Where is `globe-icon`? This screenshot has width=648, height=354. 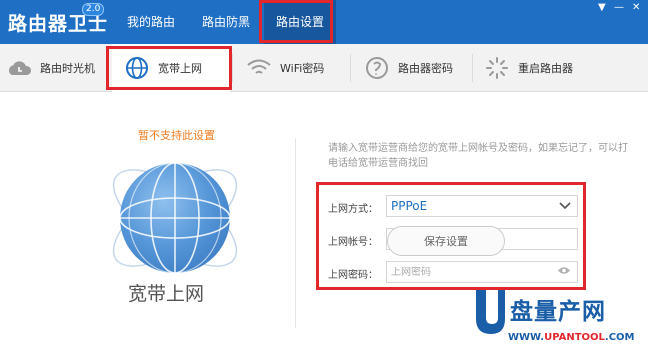
globe-icon is located at coordinates (137, 68).